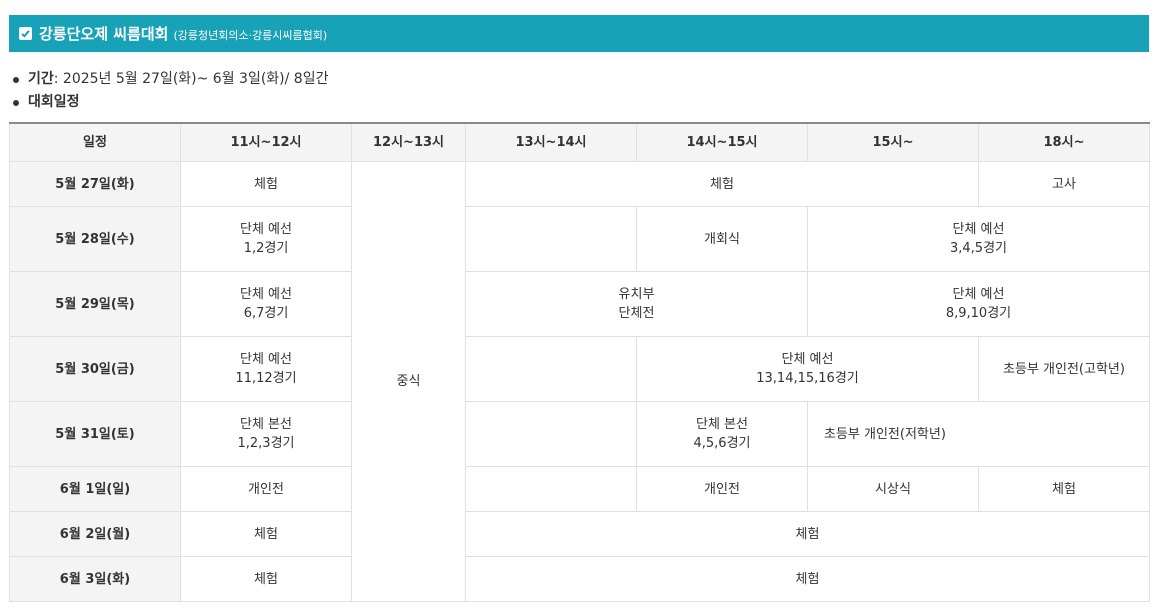  What do you see at coordinates (636, 304) in the screenshot?
I see `table-cell: 유치부단체전` at bounding box center [636, 304].